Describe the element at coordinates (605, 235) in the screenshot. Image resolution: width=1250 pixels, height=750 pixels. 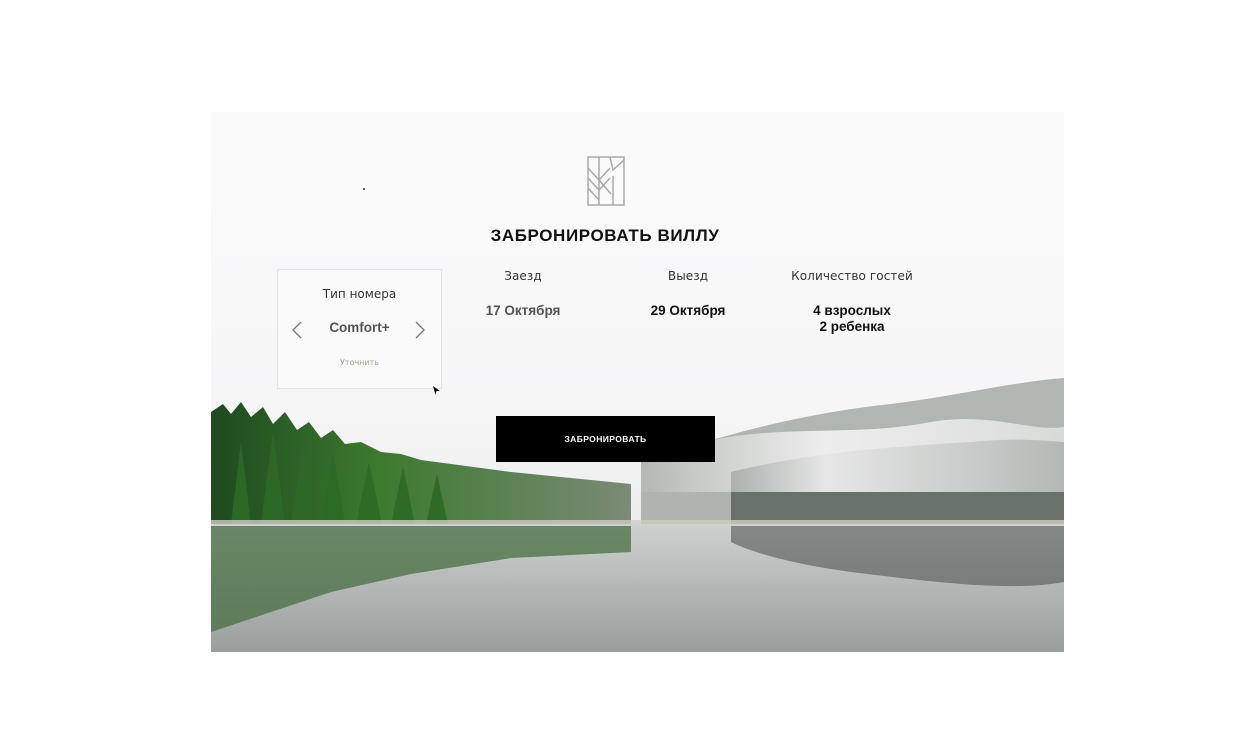
I see `page-title: ЗАБРОНИРОВАТЬ ВИЛЛУ` at that location.